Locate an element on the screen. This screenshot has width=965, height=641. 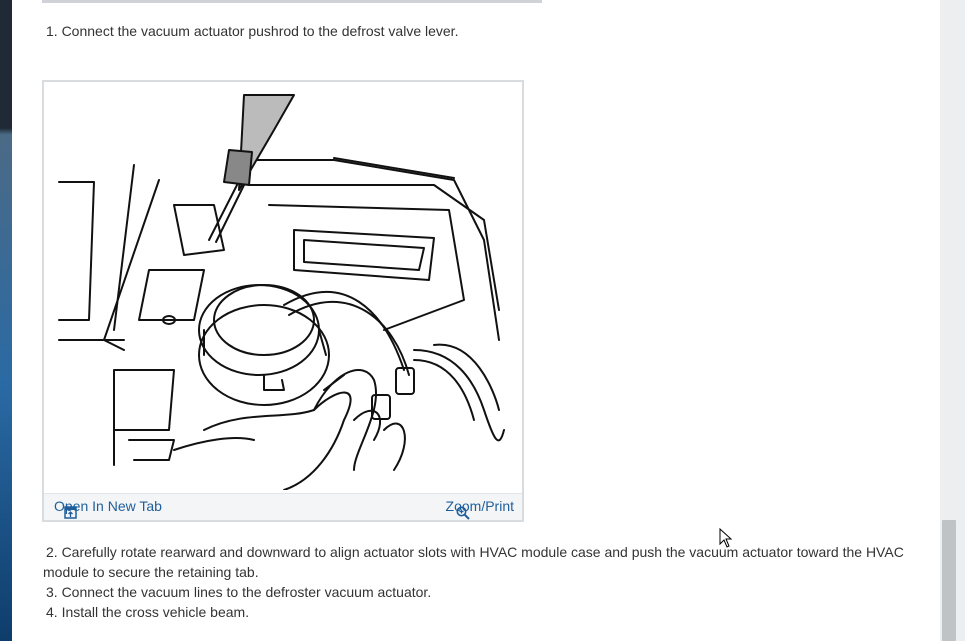
zoom-icon is located at coordinates (463, 513).